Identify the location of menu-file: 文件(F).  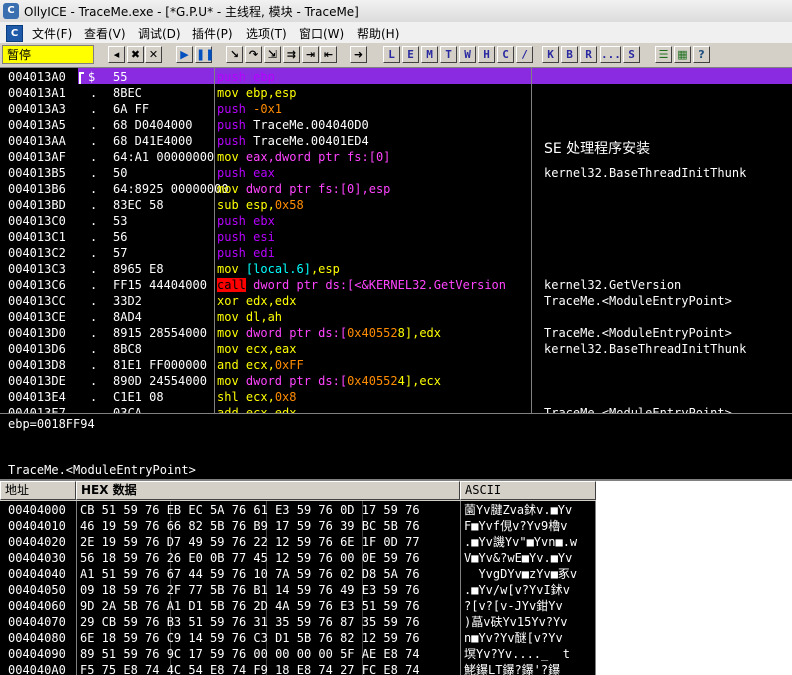
(52, 33).